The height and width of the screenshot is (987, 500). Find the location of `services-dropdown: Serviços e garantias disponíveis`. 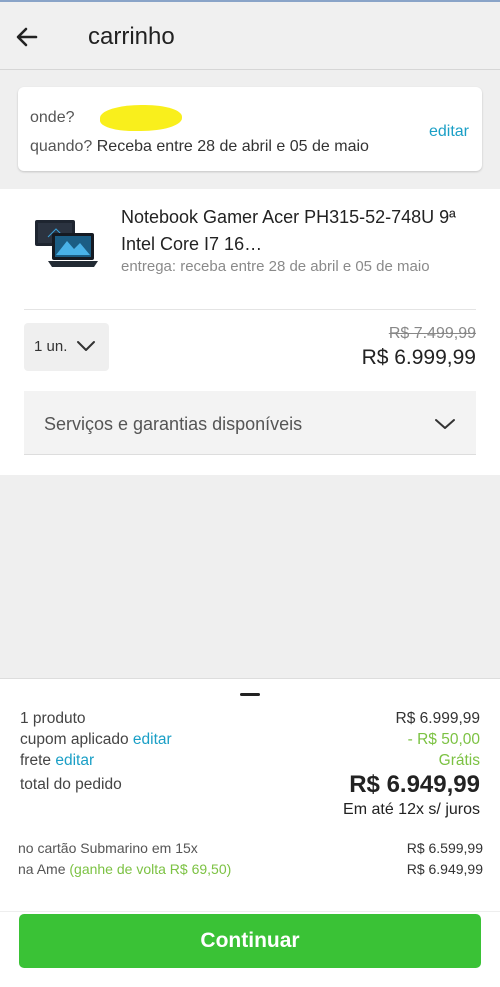

services-dropdown: Serviços e garantias disponíveis is located at coordinates (250, 423).